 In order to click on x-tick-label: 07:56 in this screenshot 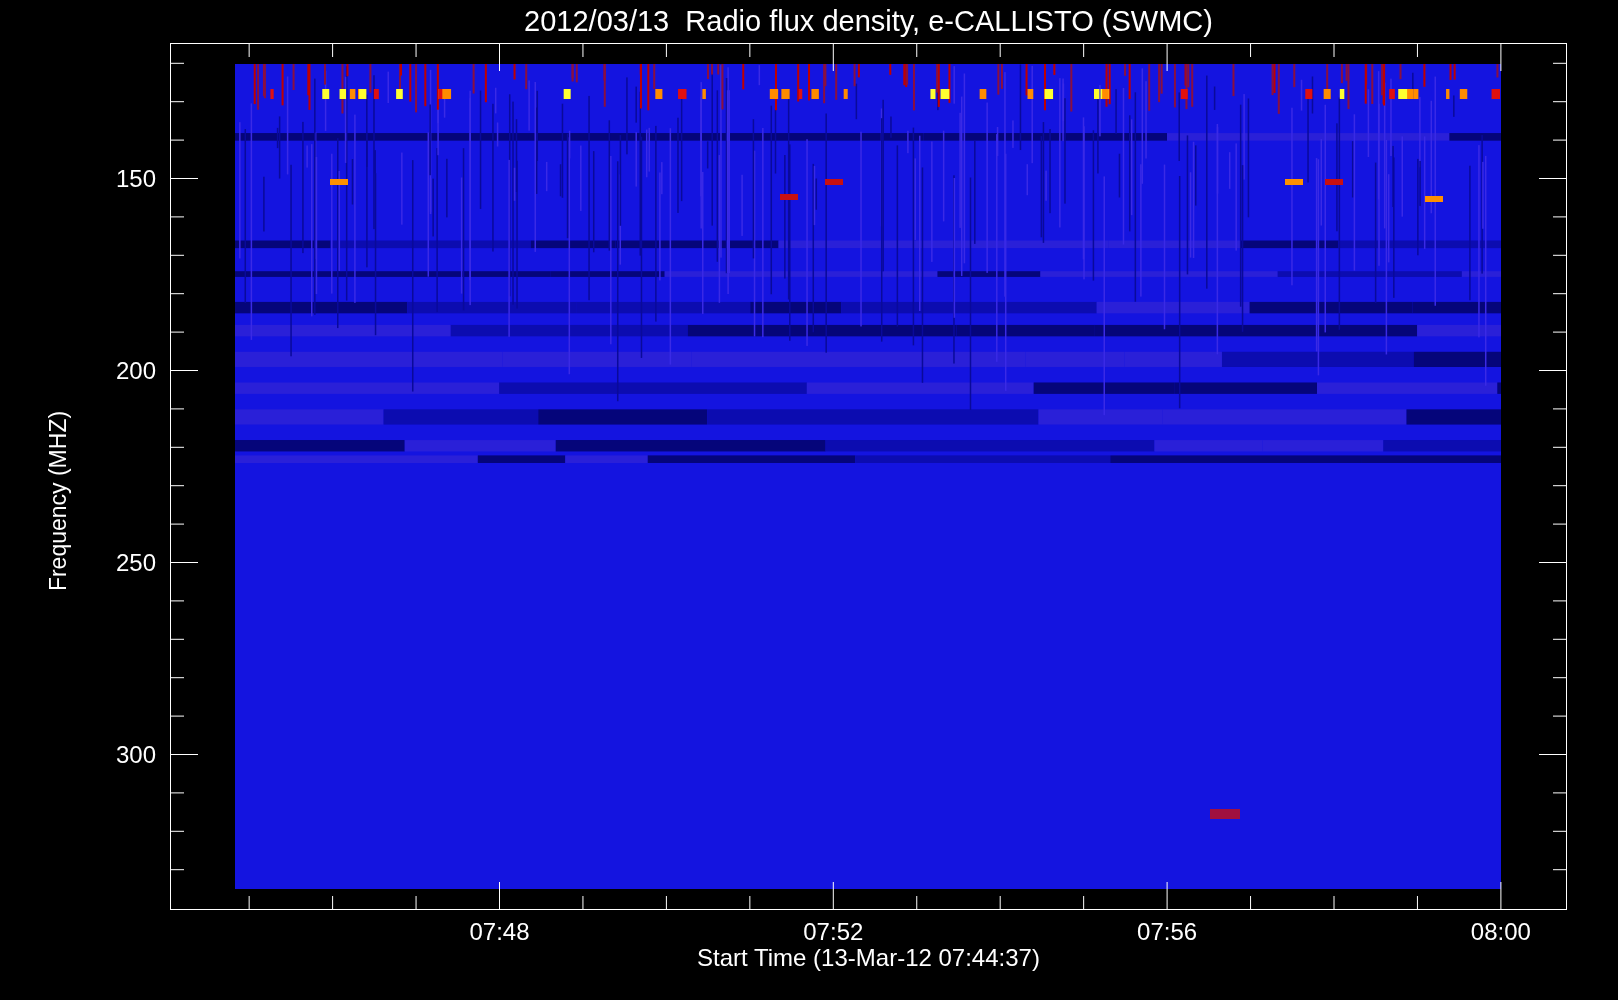, I will do `click(1167, 932)`.